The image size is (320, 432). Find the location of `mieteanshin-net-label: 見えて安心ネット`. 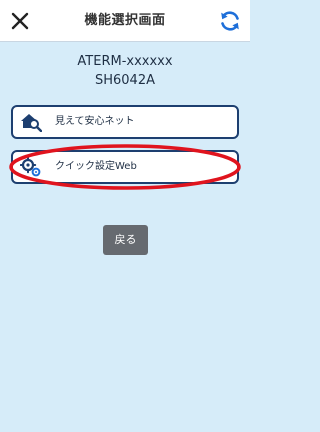

mieteanshin-net-label: 見えて安心ネット is located at coordinates (95, 121).